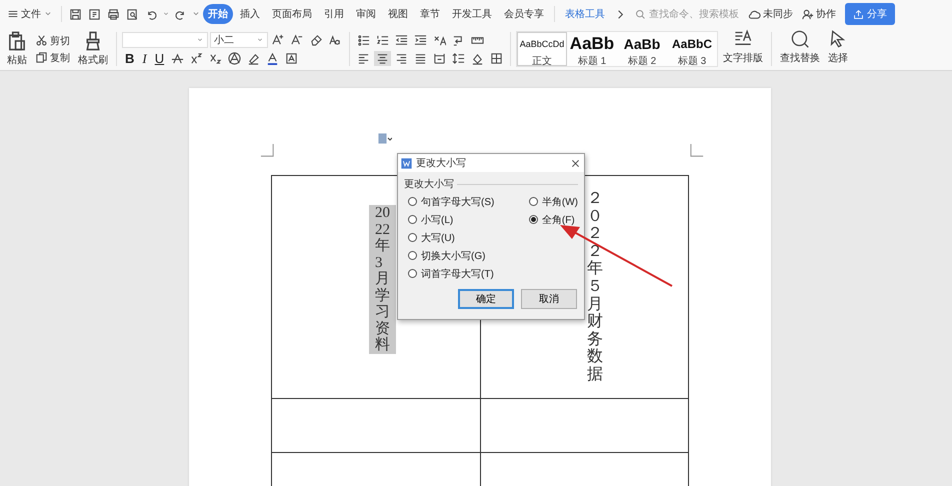 The width and height of the screenshot is (952, 486). I want to click on ribbon-tab: 视图, so click(398, 14).